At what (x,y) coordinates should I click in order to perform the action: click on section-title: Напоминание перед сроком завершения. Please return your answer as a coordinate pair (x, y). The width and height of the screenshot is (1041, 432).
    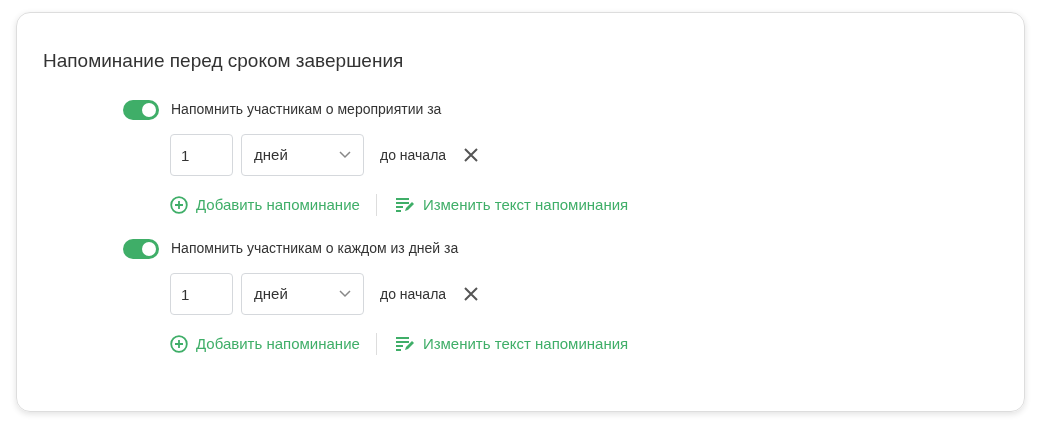
    Looking at the image, I should click on (224, 61).